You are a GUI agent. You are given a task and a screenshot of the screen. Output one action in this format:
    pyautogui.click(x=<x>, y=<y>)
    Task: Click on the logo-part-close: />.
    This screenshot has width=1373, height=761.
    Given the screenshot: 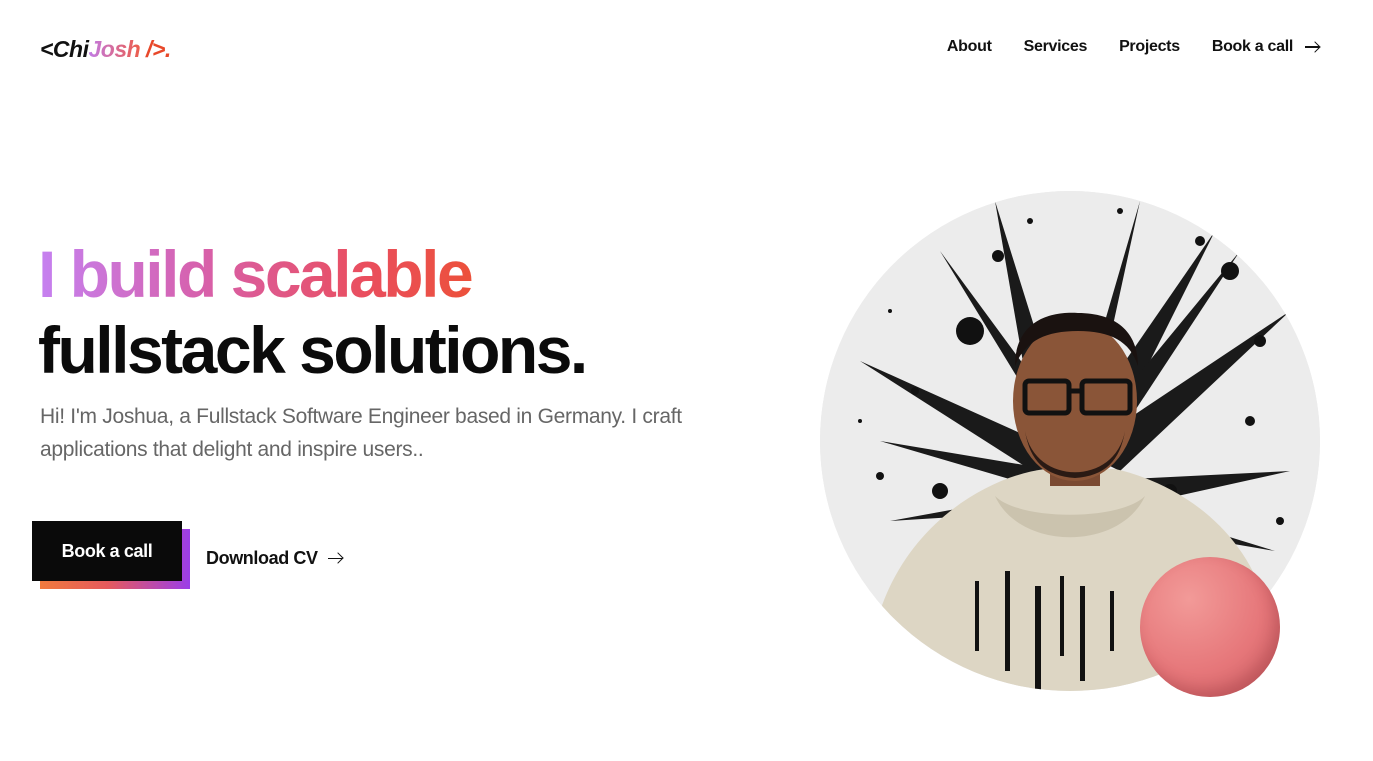 What is the action you would take?
    pyautogui.click(x=155, y=49)
    